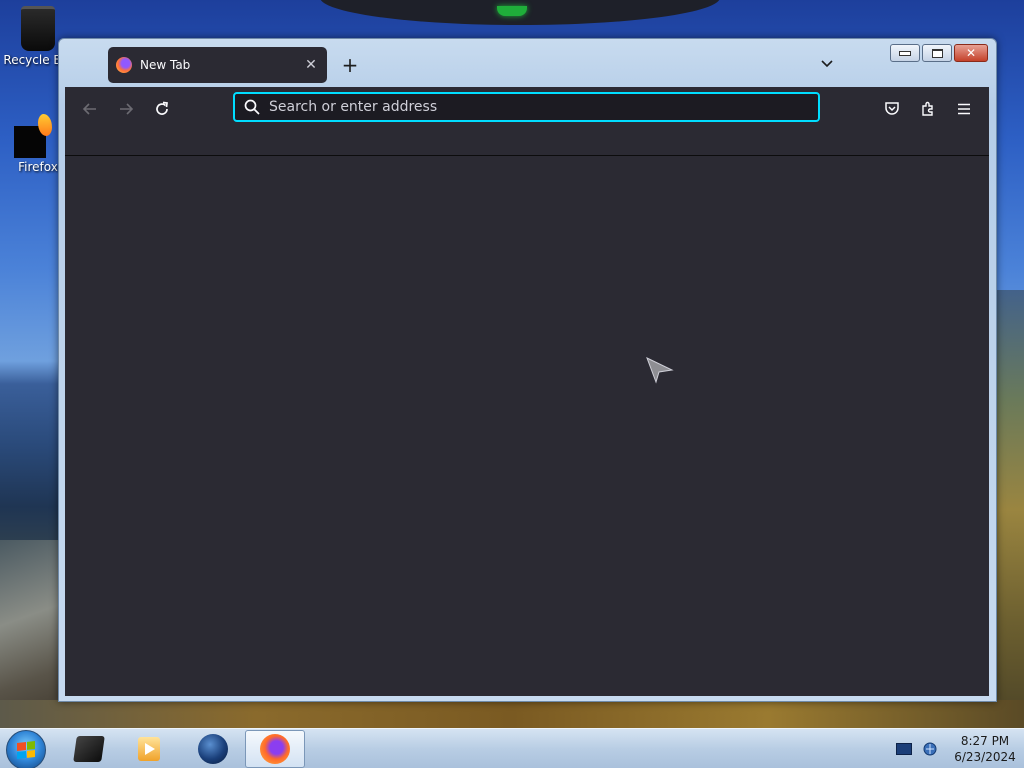  I want to click on clock-date: 6/23/2024, so click(985, 757).